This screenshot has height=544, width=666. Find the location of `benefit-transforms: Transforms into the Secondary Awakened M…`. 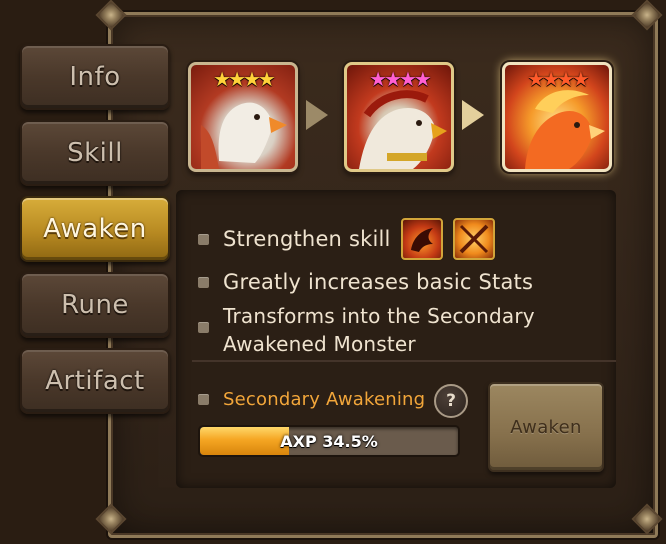

benefit-transforms: Transforms into the Secondary Awakened M… is located at coordinates (366, 330).